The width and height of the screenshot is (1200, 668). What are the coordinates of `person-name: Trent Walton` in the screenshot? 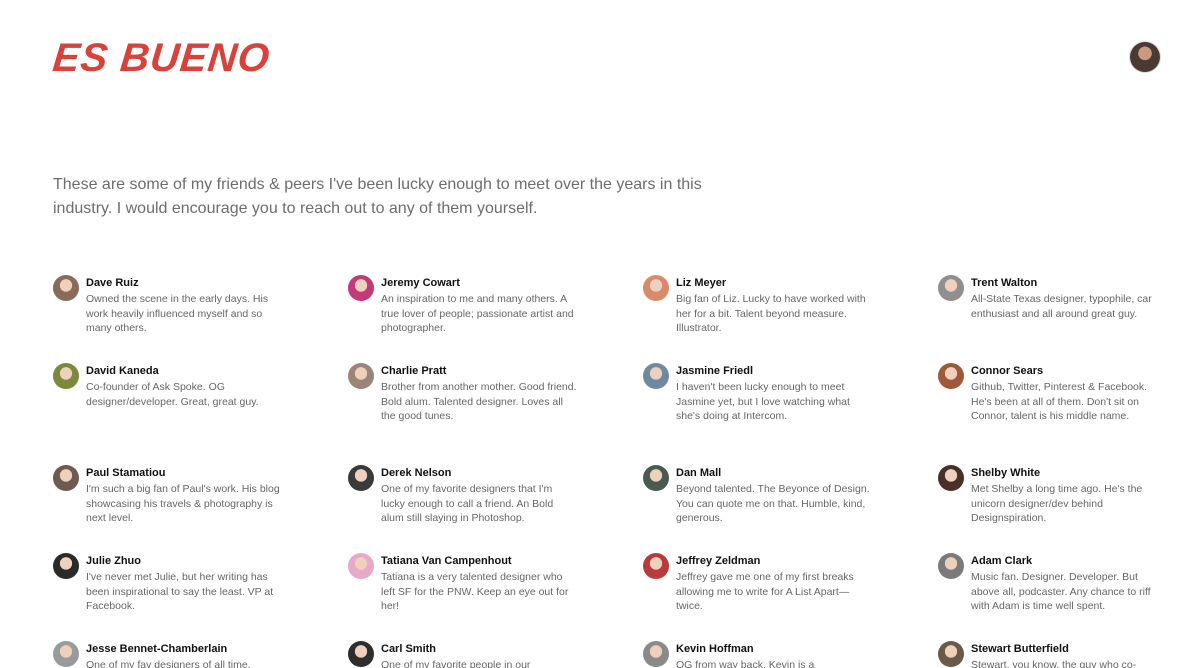 It's located at (1069, 283).